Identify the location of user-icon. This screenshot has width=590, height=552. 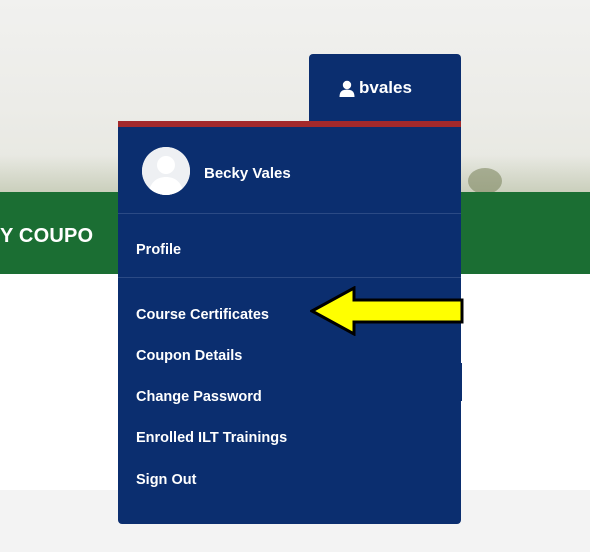
(347, 88).